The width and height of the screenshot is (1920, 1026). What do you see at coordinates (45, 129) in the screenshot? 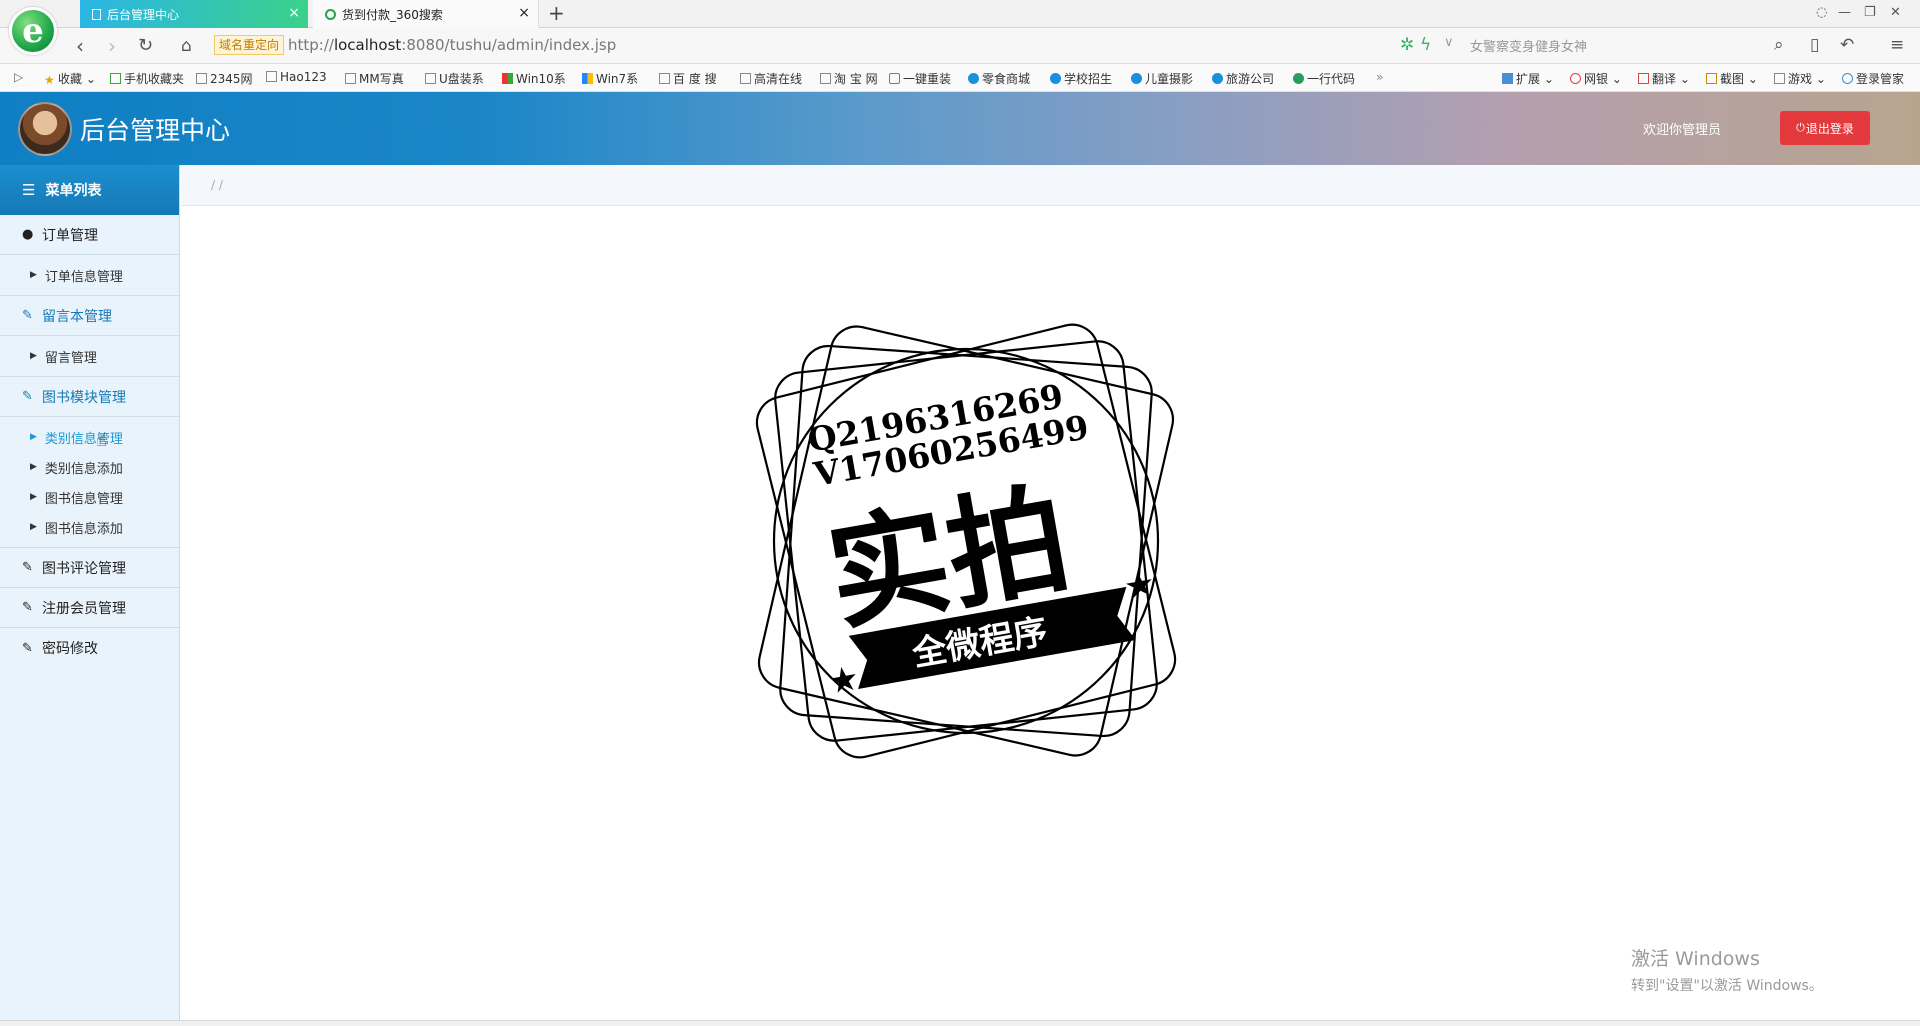
I see `avatar` at bounding box center [45, 129].